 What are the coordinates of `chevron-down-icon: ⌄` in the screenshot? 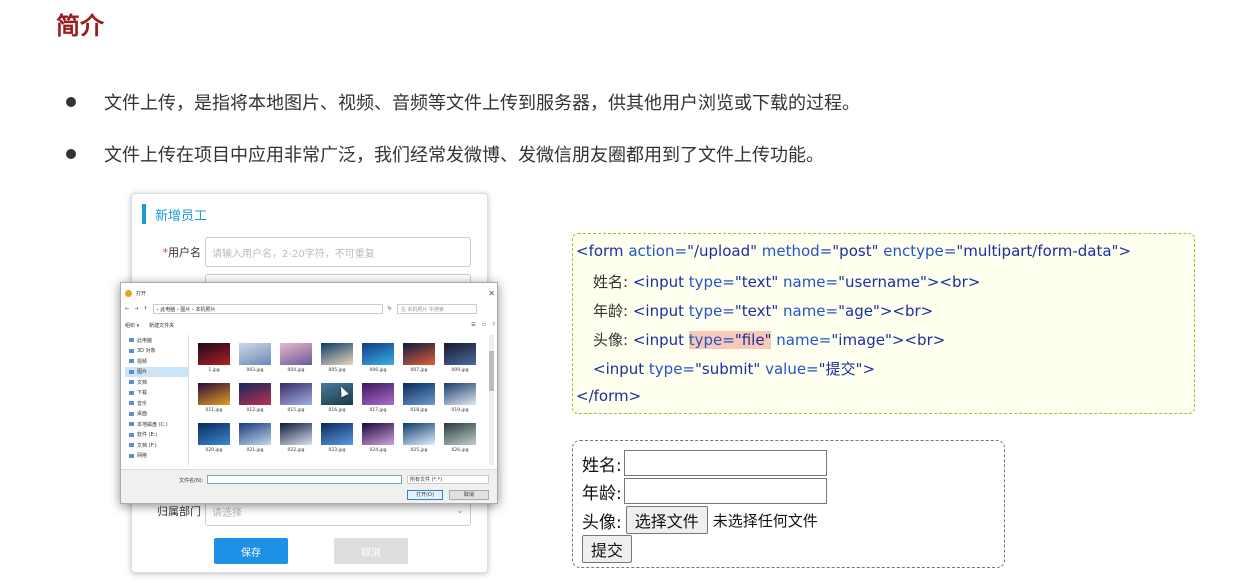 It's located at (460, 511).